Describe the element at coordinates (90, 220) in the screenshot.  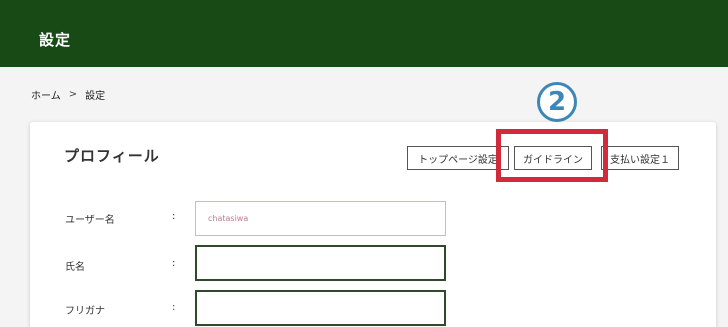
I see `username-label: ユーザー名` at that location.